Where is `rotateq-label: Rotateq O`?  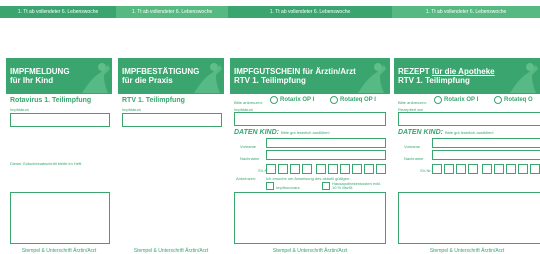 rotateq-label: Rotateq O is located at coordinates (518, 100).